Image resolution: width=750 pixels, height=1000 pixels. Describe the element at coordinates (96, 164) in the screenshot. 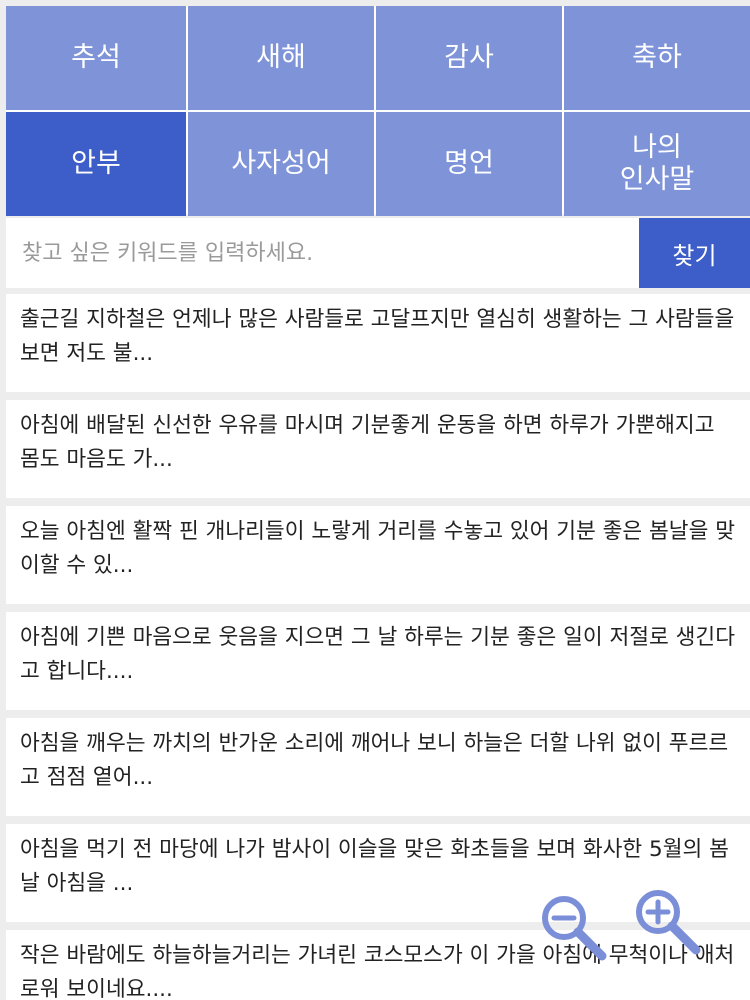

I see `tab-greetings: 안부` at that location.